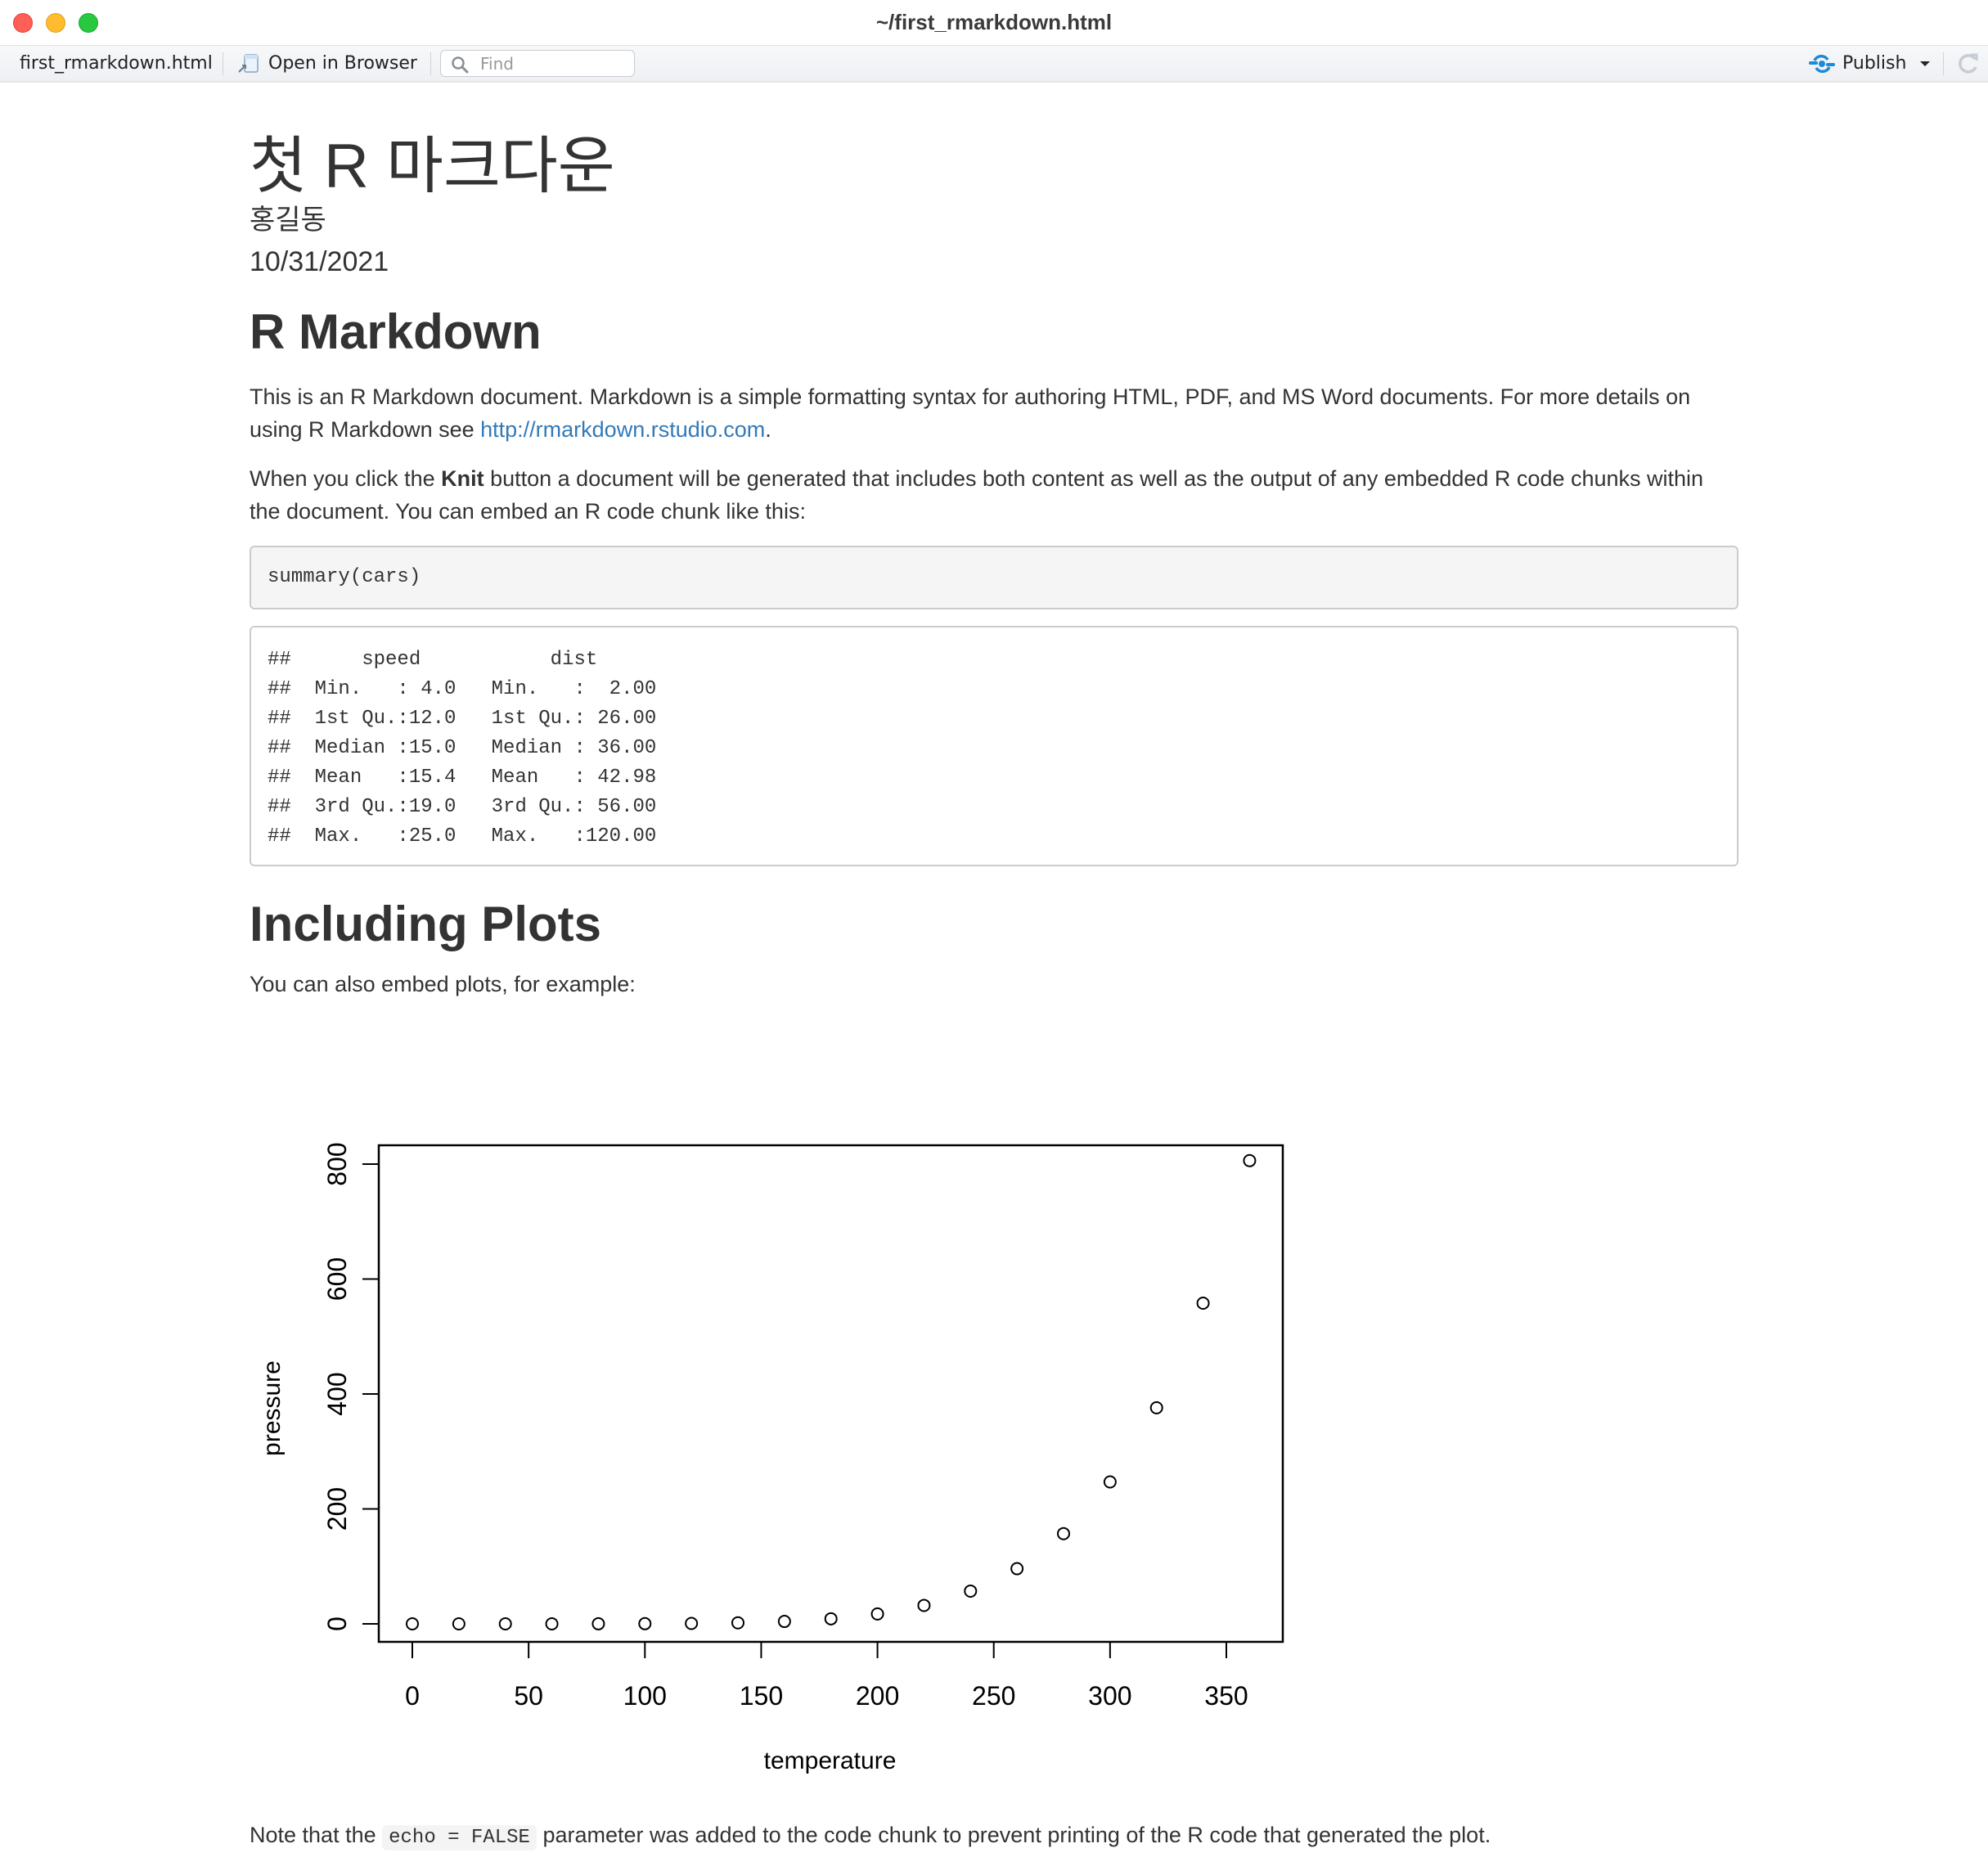 The image size is (1988, 1875). What do you see at coordinates (116, 63) in the screenshot?
I see `file-tab: first_rmarkdown.html` at bounding box center [116, 63].